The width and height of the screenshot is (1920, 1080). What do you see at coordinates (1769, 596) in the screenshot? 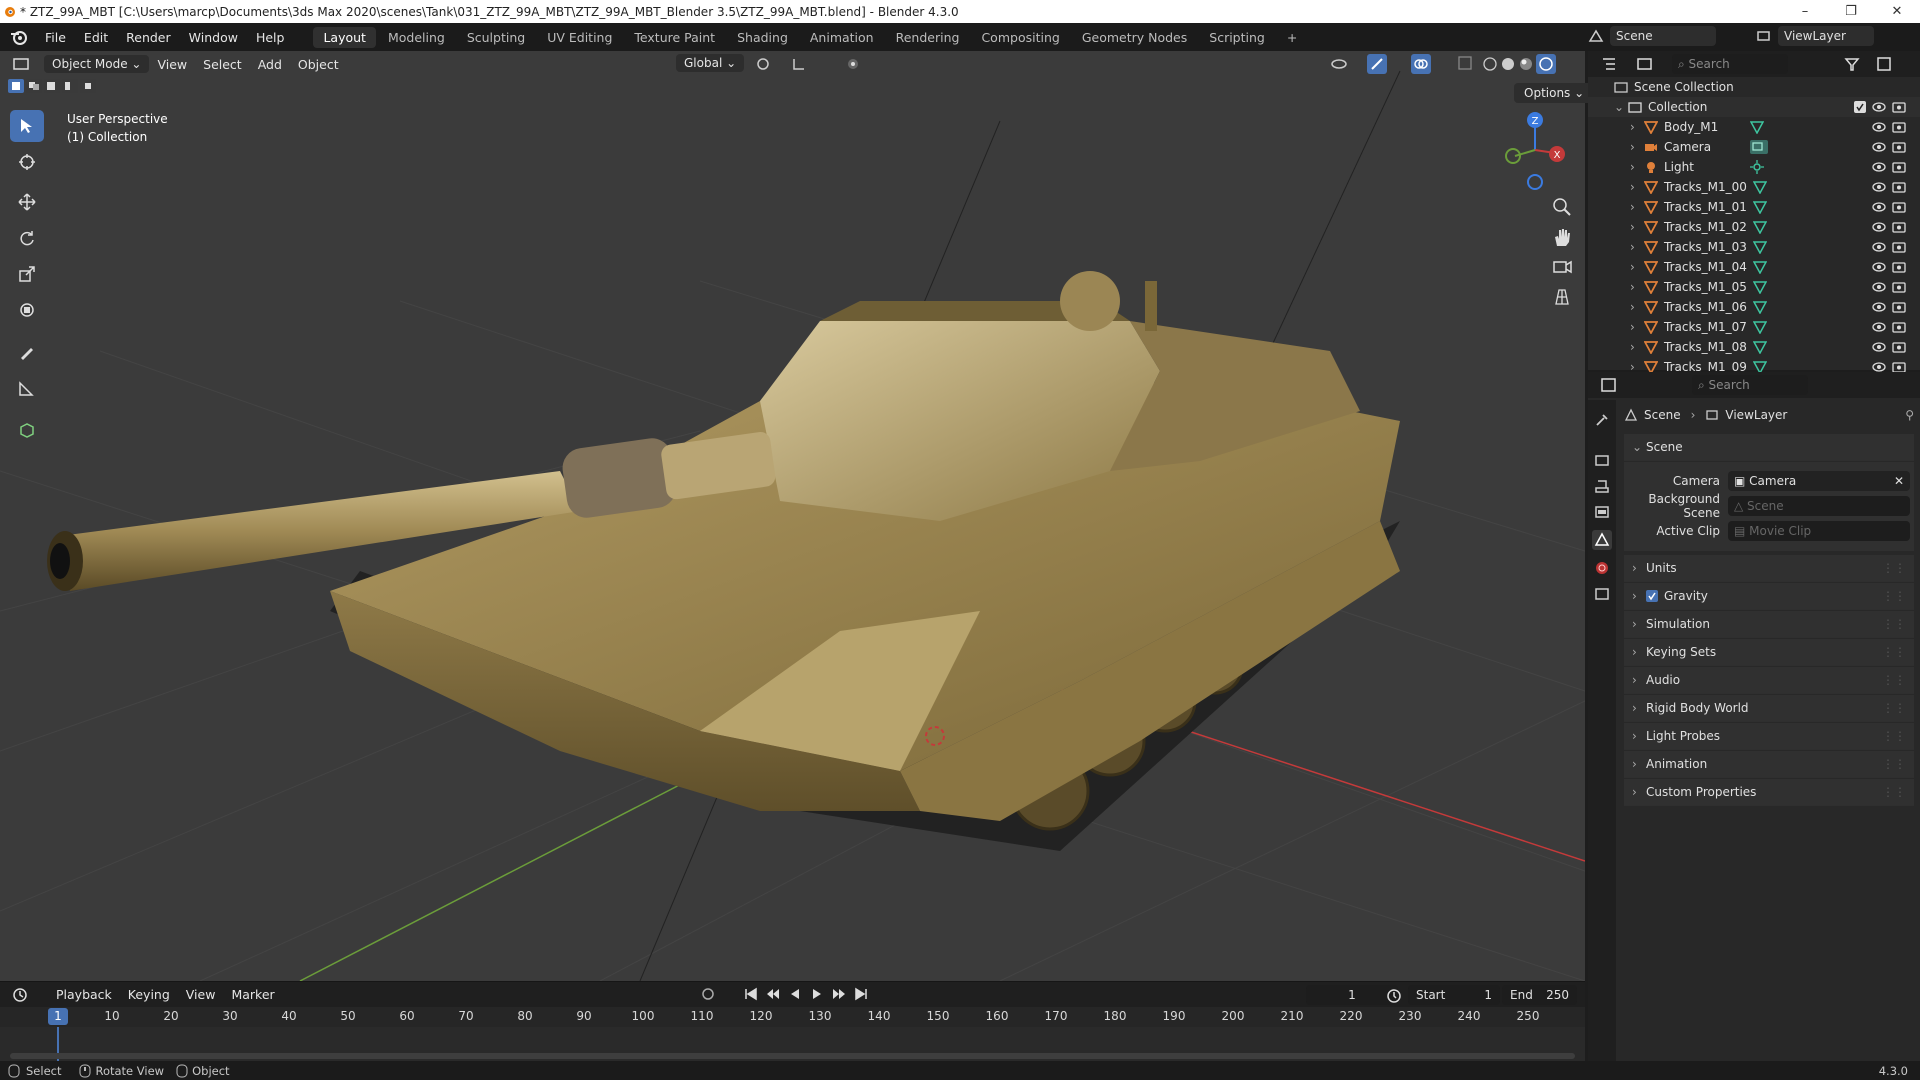
I see `panel-header: › Gravity ⋮⋮` at bounding box center [1769, 596].